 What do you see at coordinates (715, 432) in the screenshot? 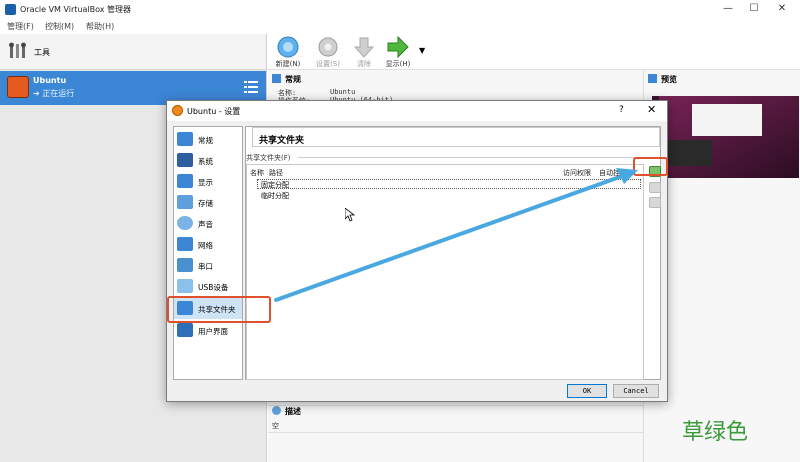
I see `watermark-text: 草绿色` at bounding box center [715, 432].